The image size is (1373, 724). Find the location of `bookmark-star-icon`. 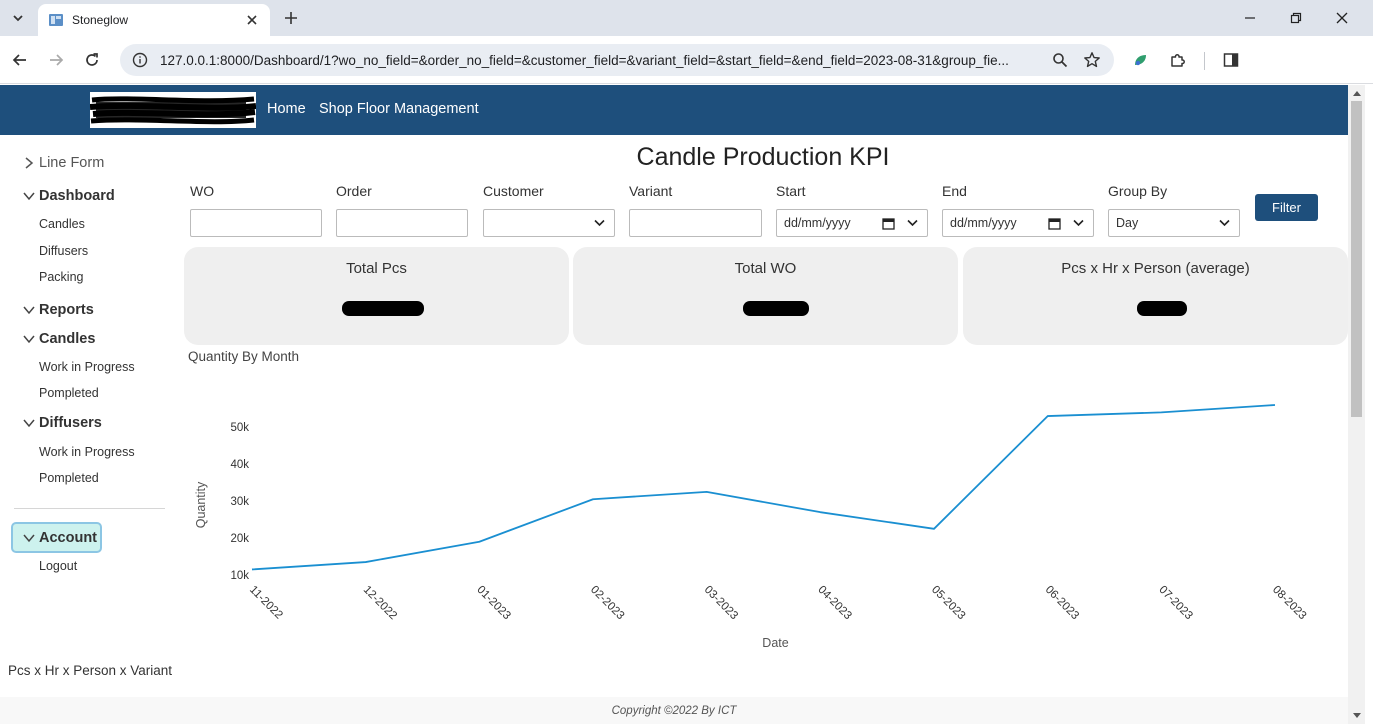

bookmark-star-icon is located at coordinates (1092, 60).